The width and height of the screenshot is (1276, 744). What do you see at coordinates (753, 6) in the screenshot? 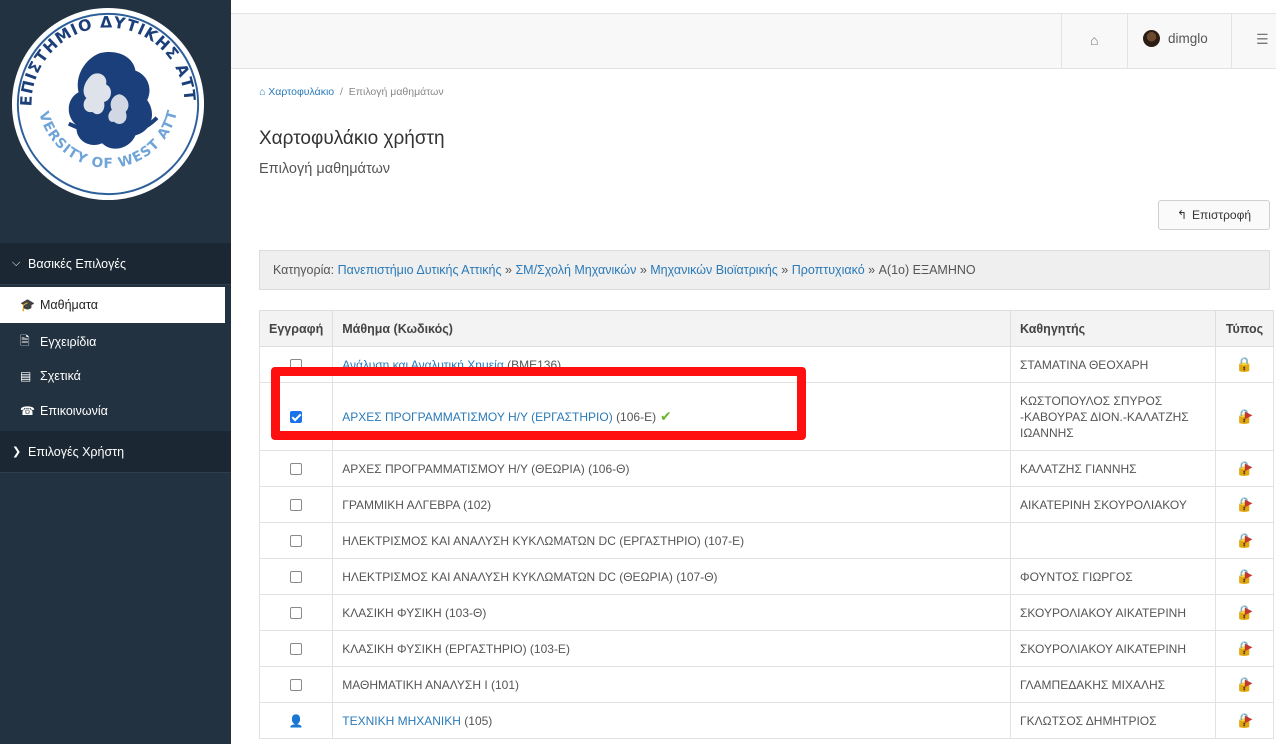
I see `top-strip` at bounding box center [753, 6].